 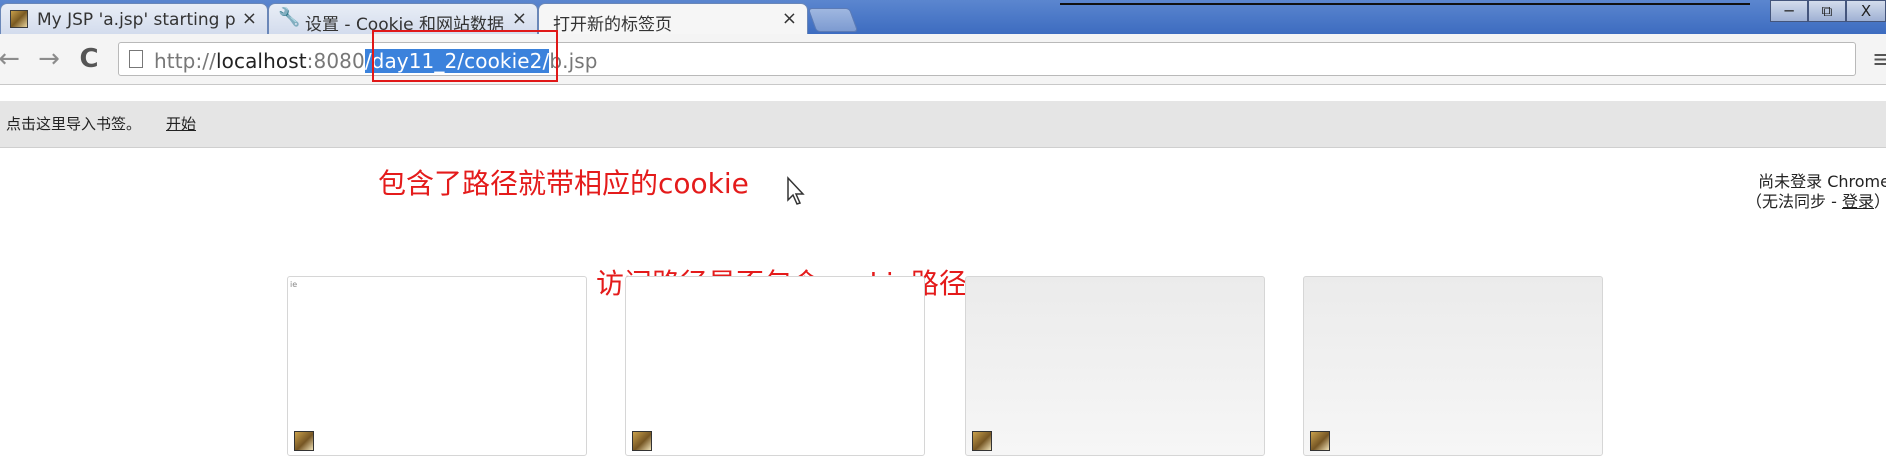 I want to click on new-tab-button, so click(x=833, y=20).